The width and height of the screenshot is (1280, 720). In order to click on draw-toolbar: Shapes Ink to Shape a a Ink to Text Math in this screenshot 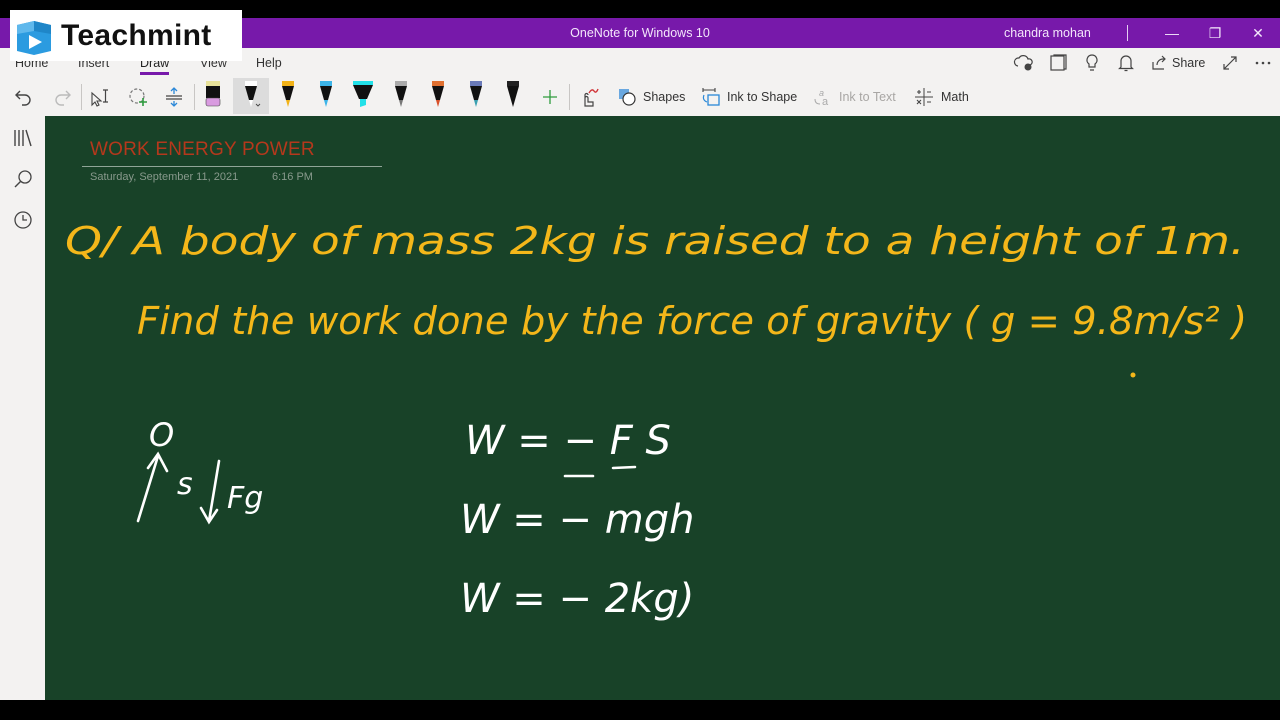, I will do `click(640, 97)`.